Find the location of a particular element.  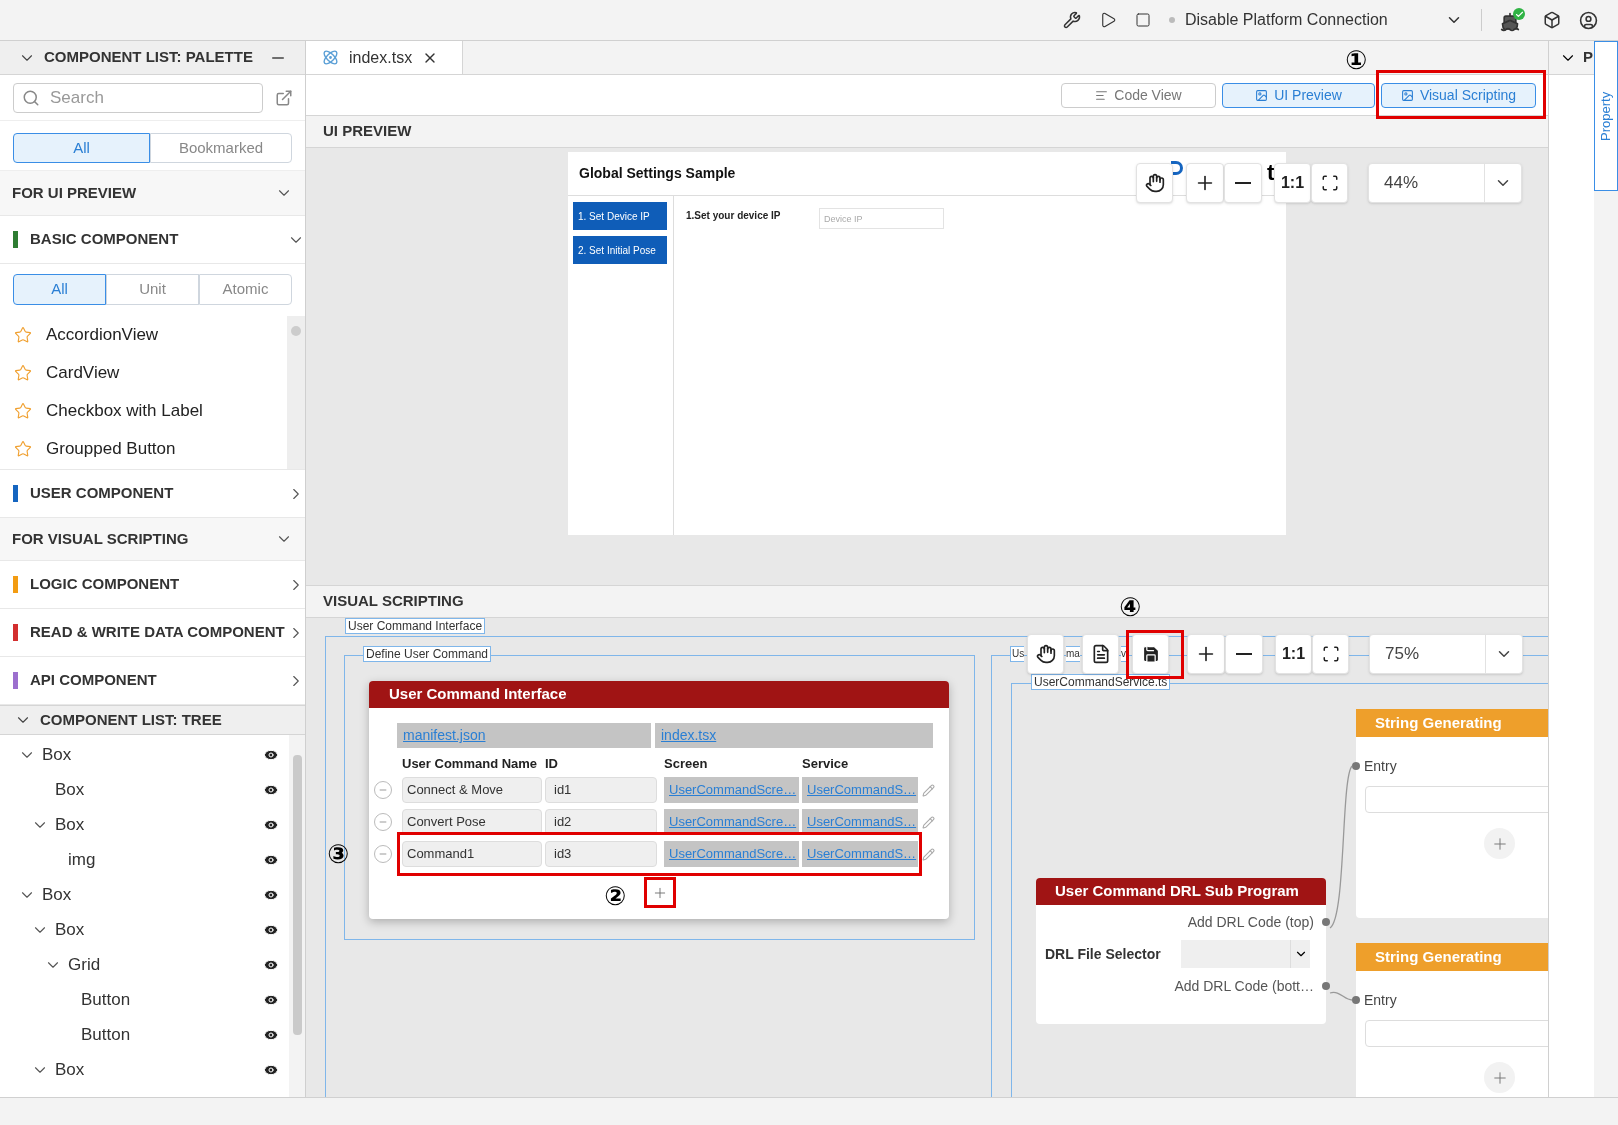

filter-tab: Bookmarked is located at coordinates (221, 148).